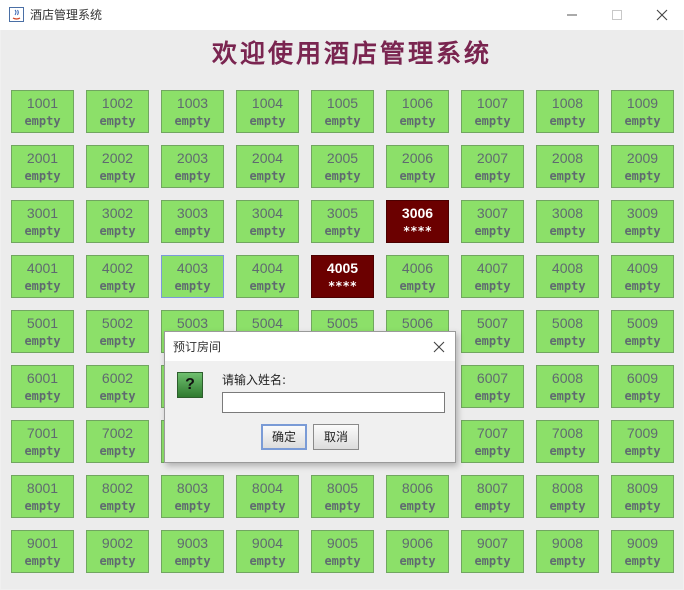 The image size is (684, 590). I want to click on room-button-8005: 8005 empty, so click(342, 496).